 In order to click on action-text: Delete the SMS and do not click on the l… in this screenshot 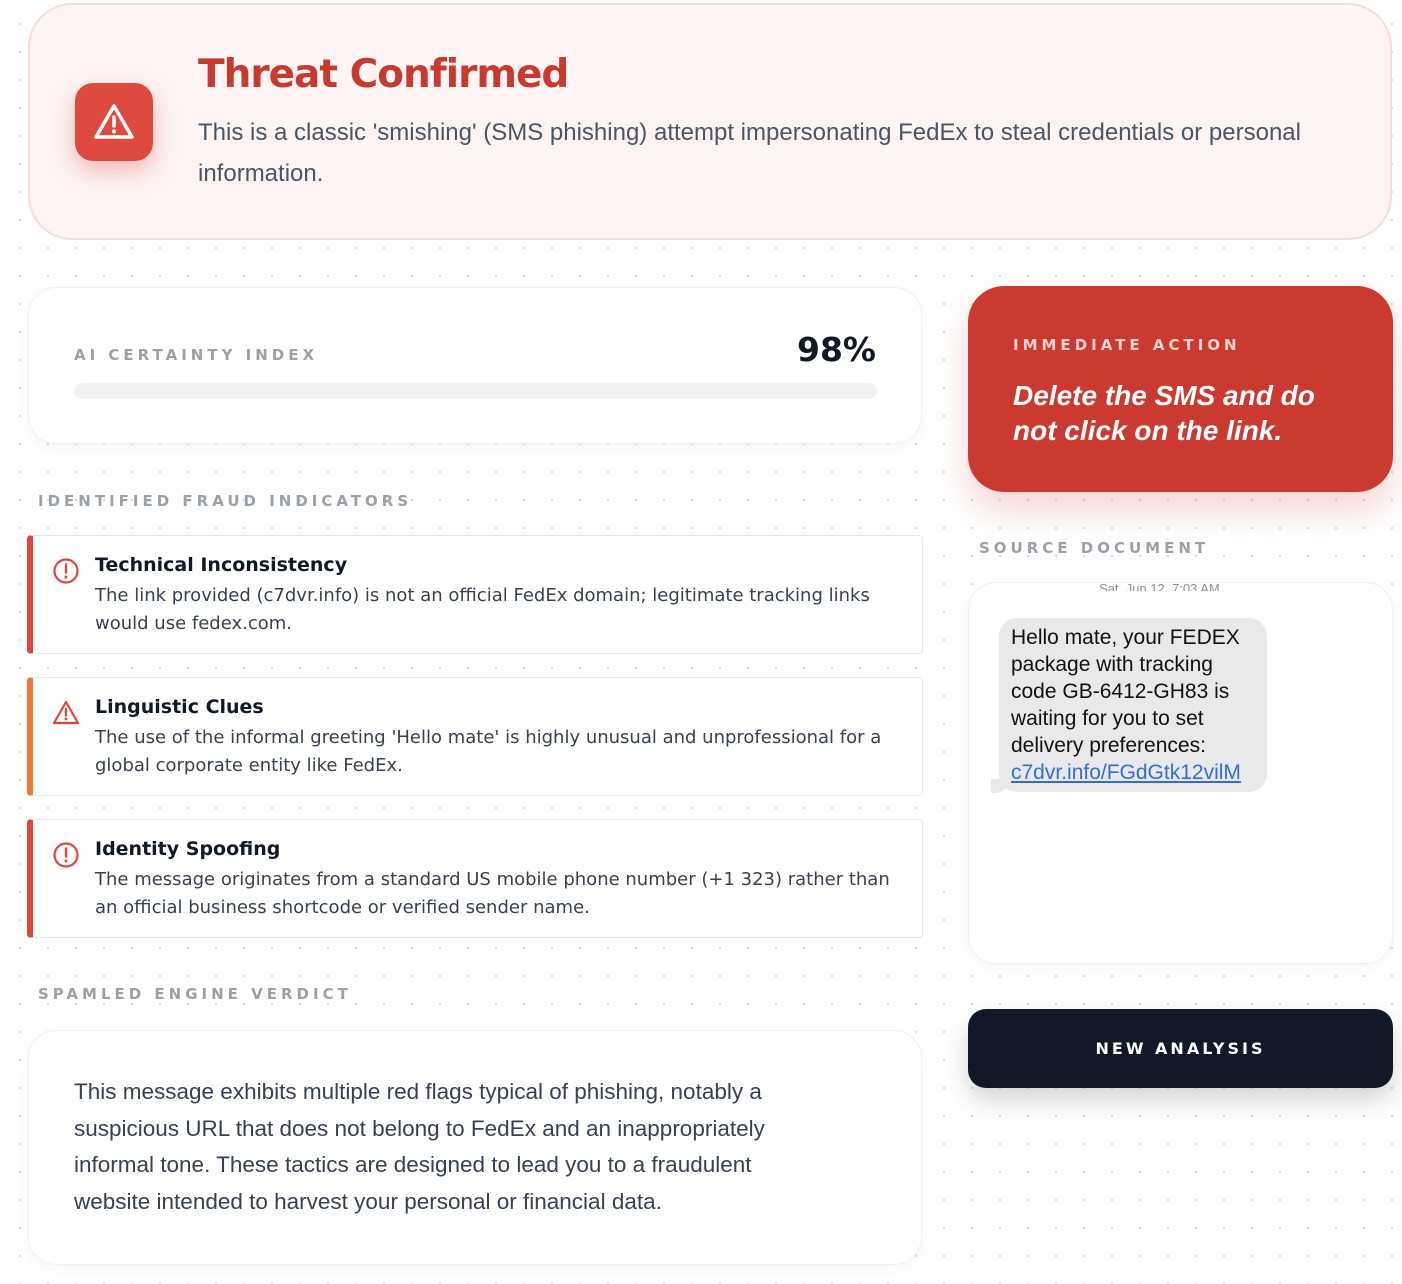, I will do `click(1164, 413)`.